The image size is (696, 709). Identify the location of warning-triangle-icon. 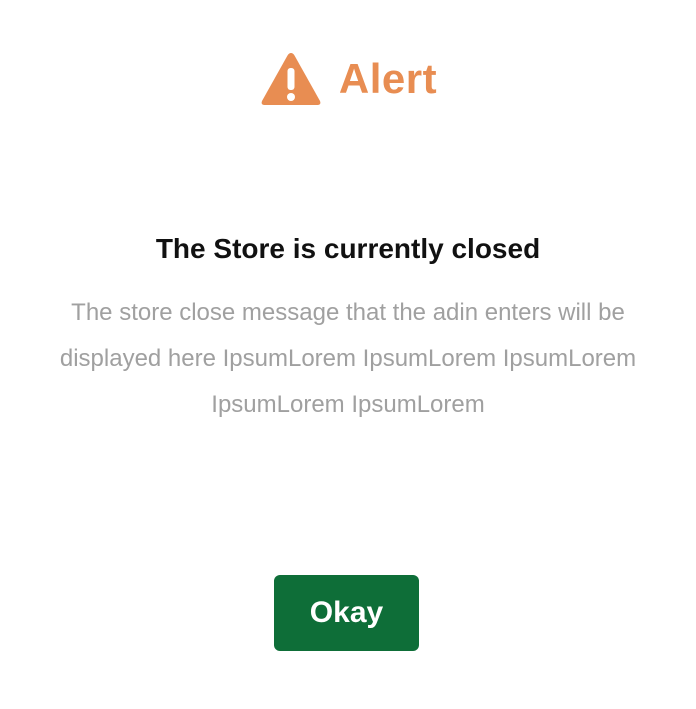
(291, 79).